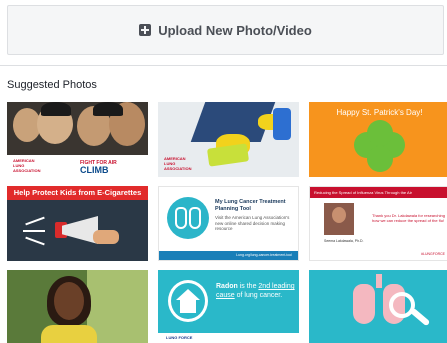 The image size is (447, 343). Describe the element at coordinates (188, 218) in the screenshot. I see `lungs-icon` at that location.